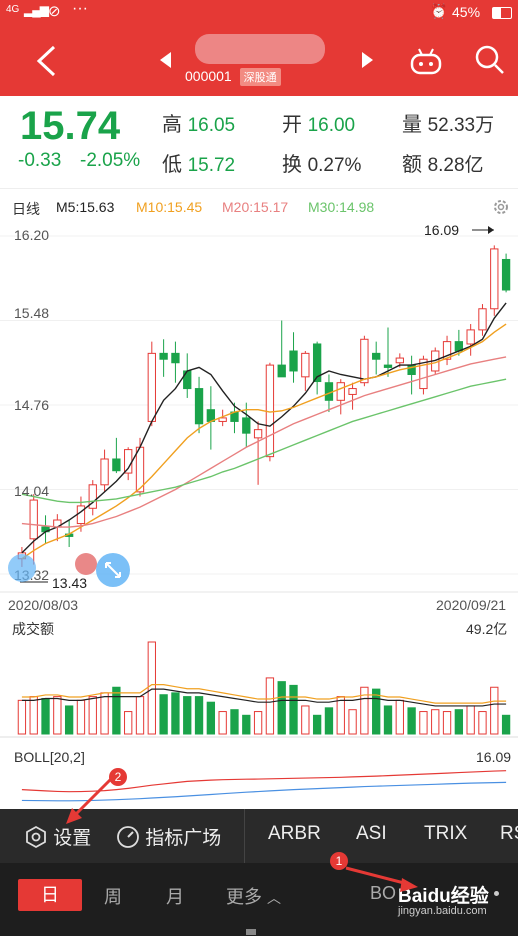 This screenshot has height=936, width=518. Describe the element at coordinates (86, 564) in the screenshot. I see `more-icon` at that location.